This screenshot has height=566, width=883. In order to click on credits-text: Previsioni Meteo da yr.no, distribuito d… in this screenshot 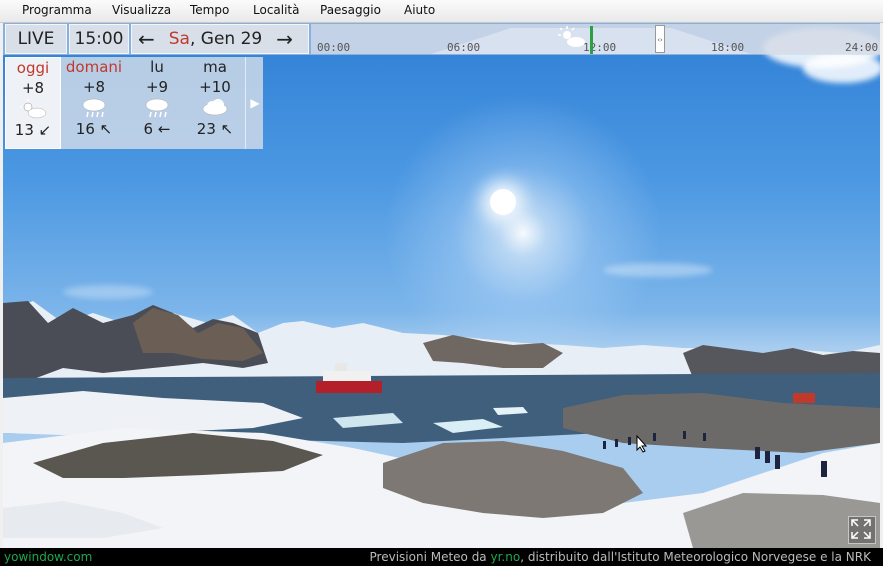, I will do `click(620, 557)`.